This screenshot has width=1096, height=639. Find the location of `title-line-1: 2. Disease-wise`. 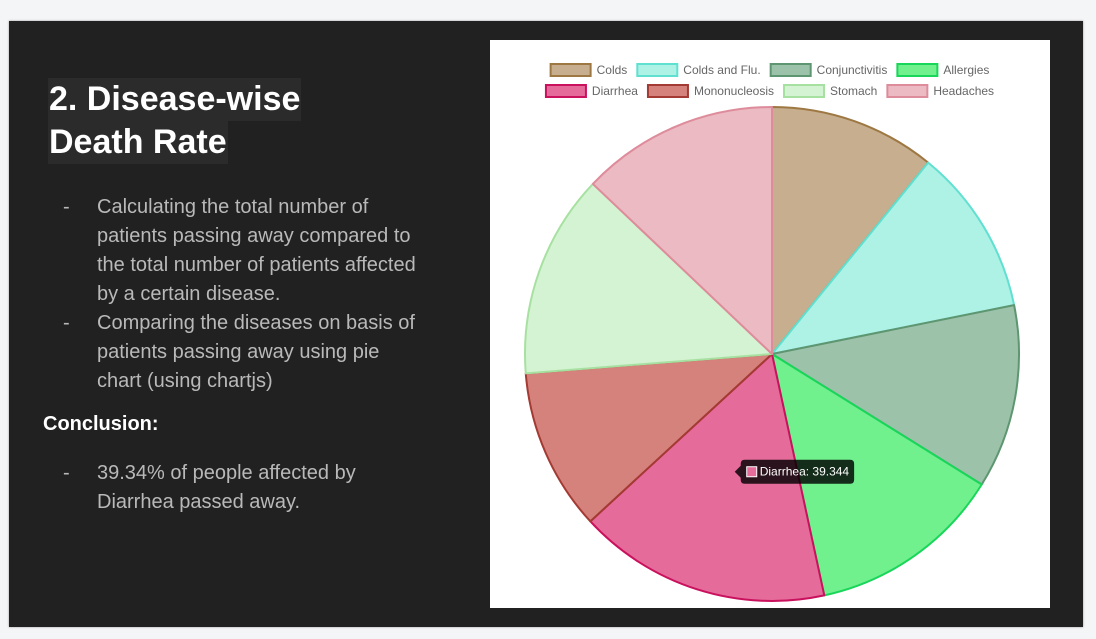

title-line-1: 2. Disease-wise is located at coordinates (175, 99).